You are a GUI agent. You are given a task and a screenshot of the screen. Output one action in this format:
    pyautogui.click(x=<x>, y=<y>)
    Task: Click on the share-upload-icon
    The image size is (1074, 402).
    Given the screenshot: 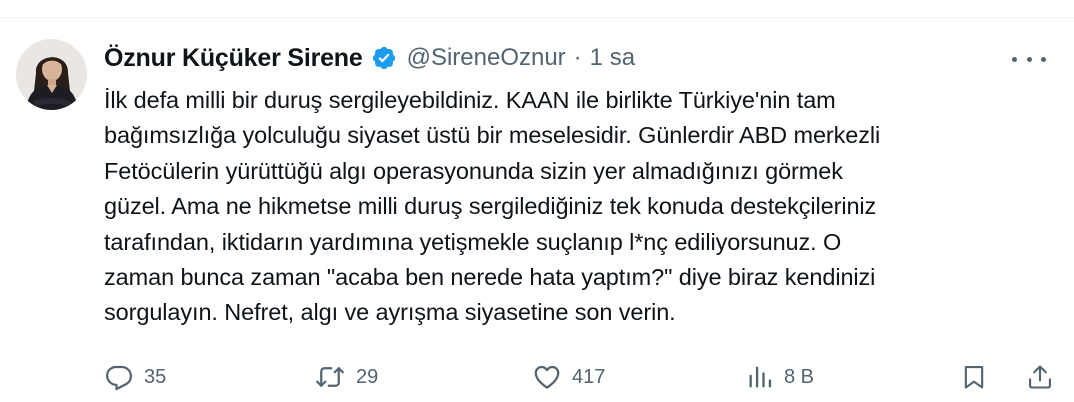 What is the action you would take?
    pyautogui.click(x=1040, y=377)
    